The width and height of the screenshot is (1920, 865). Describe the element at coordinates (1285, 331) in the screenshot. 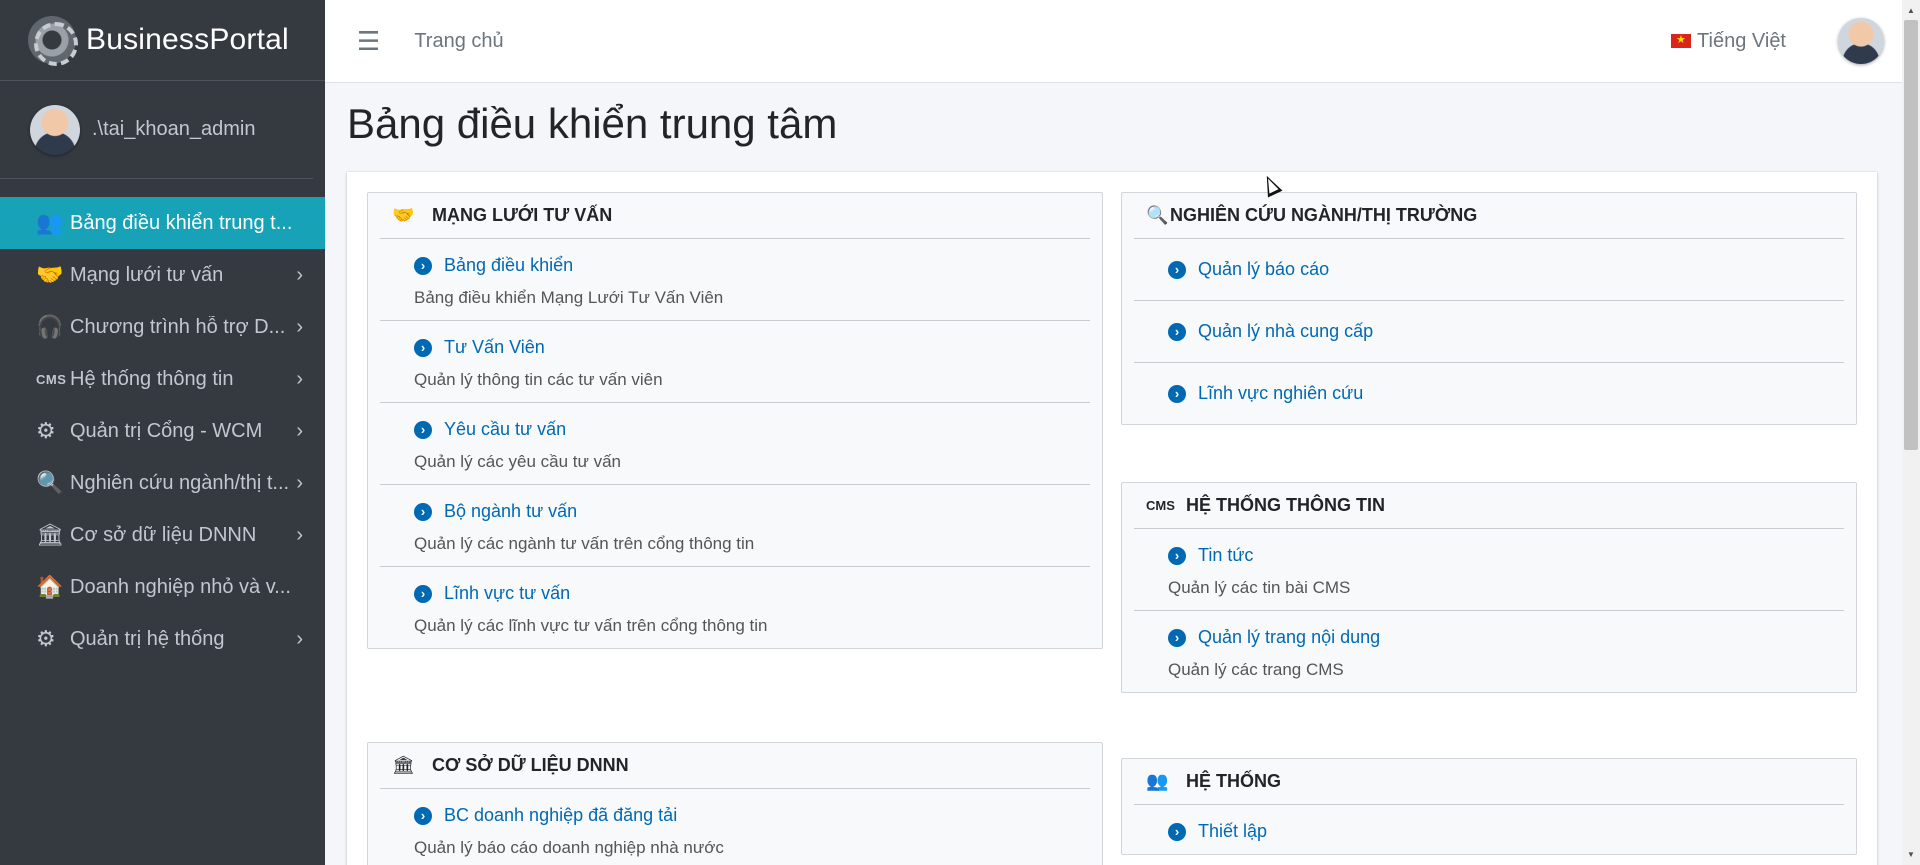

I see `entry-label: Quản lý nhà cung cấp` at that location.